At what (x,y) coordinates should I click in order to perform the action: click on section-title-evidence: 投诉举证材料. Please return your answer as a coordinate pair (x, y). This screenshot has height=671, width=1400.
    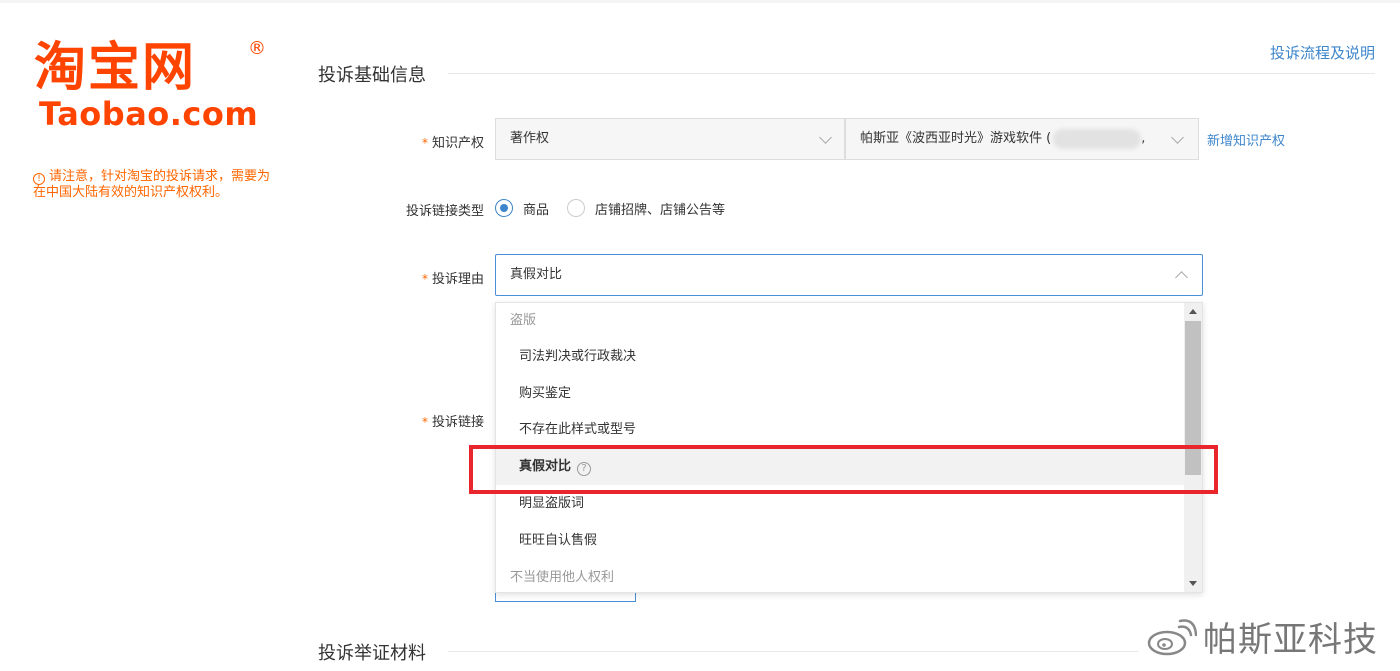
    Looking at the image, I should click on (372, 653).